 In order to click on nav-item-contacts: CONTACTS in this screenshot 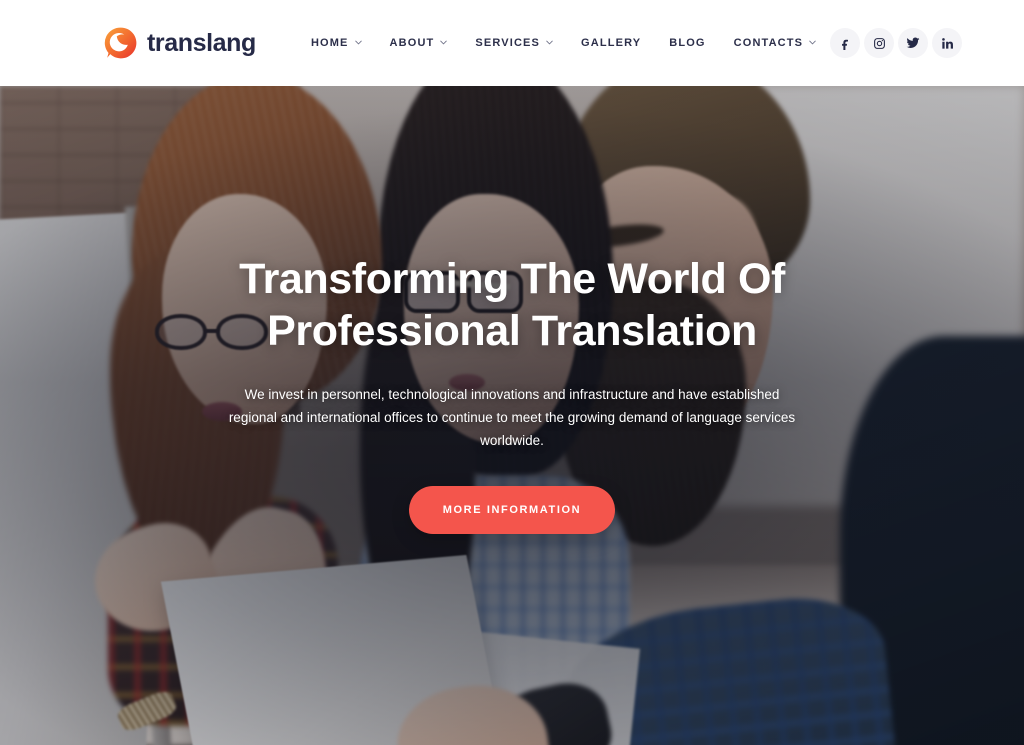, I will do `click(775, 43)`.